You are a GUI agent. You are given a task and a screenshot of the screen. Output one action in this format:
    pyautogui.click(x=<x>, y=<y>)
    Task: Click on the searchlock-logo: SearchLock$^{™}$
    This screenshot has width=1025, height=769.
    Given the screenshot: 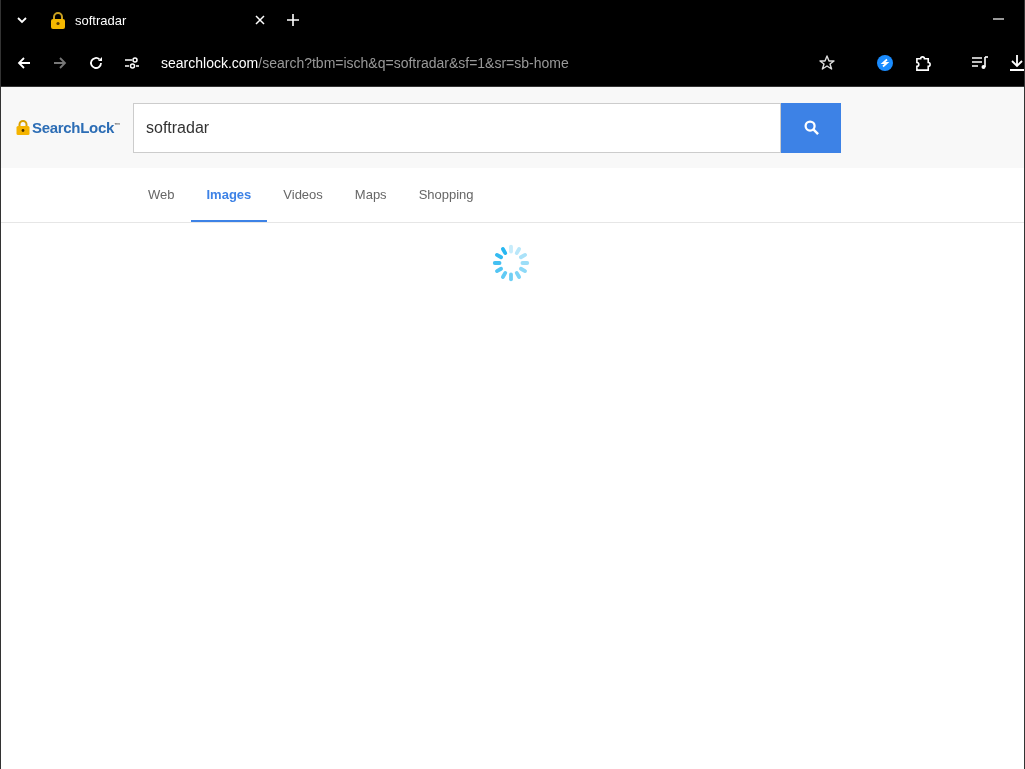 What is the action you would take?
    pyautogui.click(x=74, y=127)
    